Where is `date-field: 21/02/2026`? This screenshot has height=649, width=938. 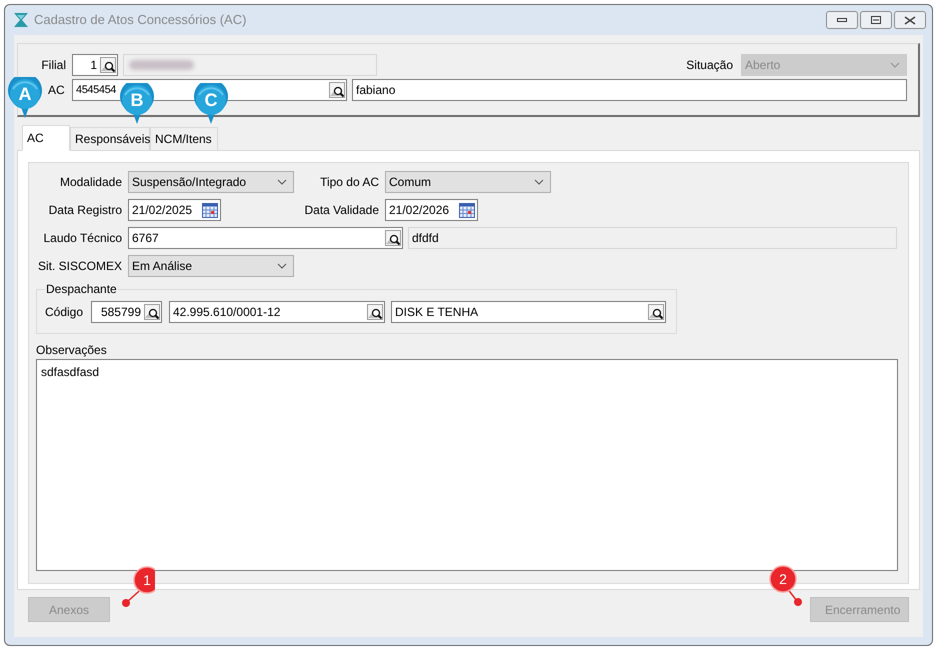 date-field: 21/02/2026 is located at coordinates (431, 210).